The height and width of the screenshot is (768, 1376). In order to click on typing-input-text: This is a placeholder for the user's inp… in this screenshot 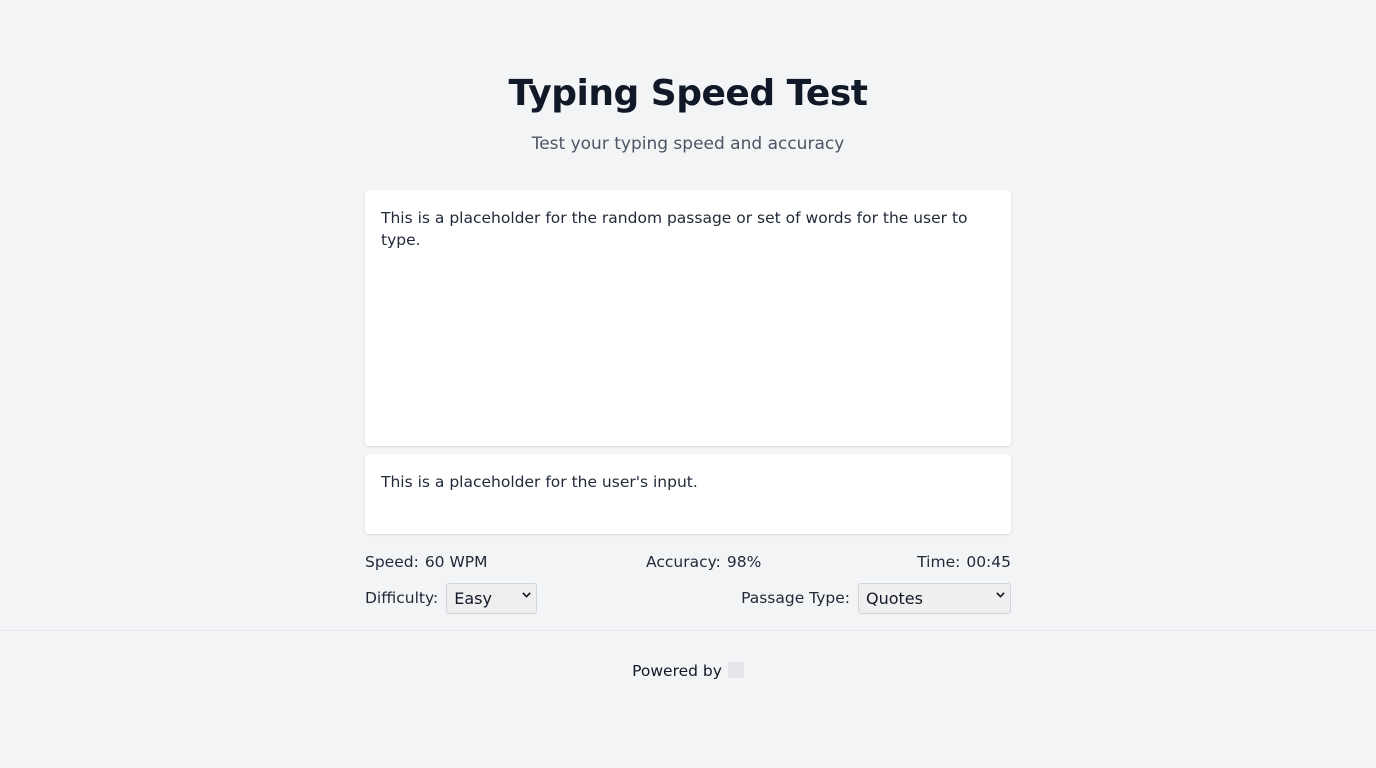, I will do `click(539, 482)`.